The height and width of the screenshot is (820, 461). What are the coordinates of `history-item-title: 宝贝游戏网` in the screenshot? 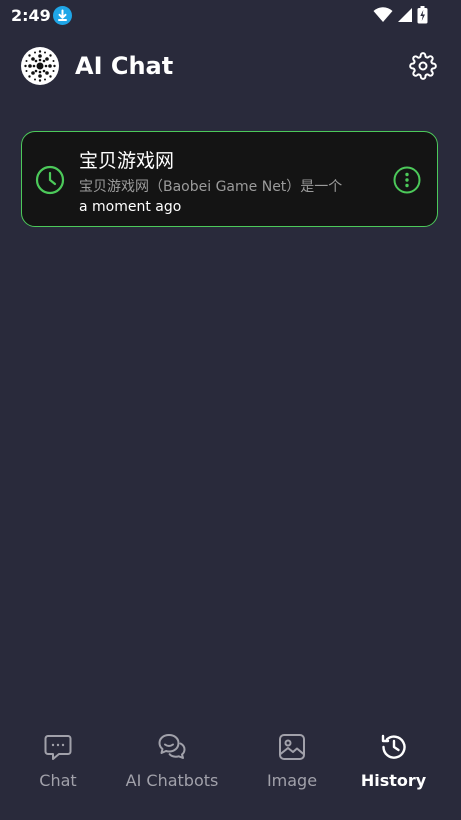 It's located at (127, 161).